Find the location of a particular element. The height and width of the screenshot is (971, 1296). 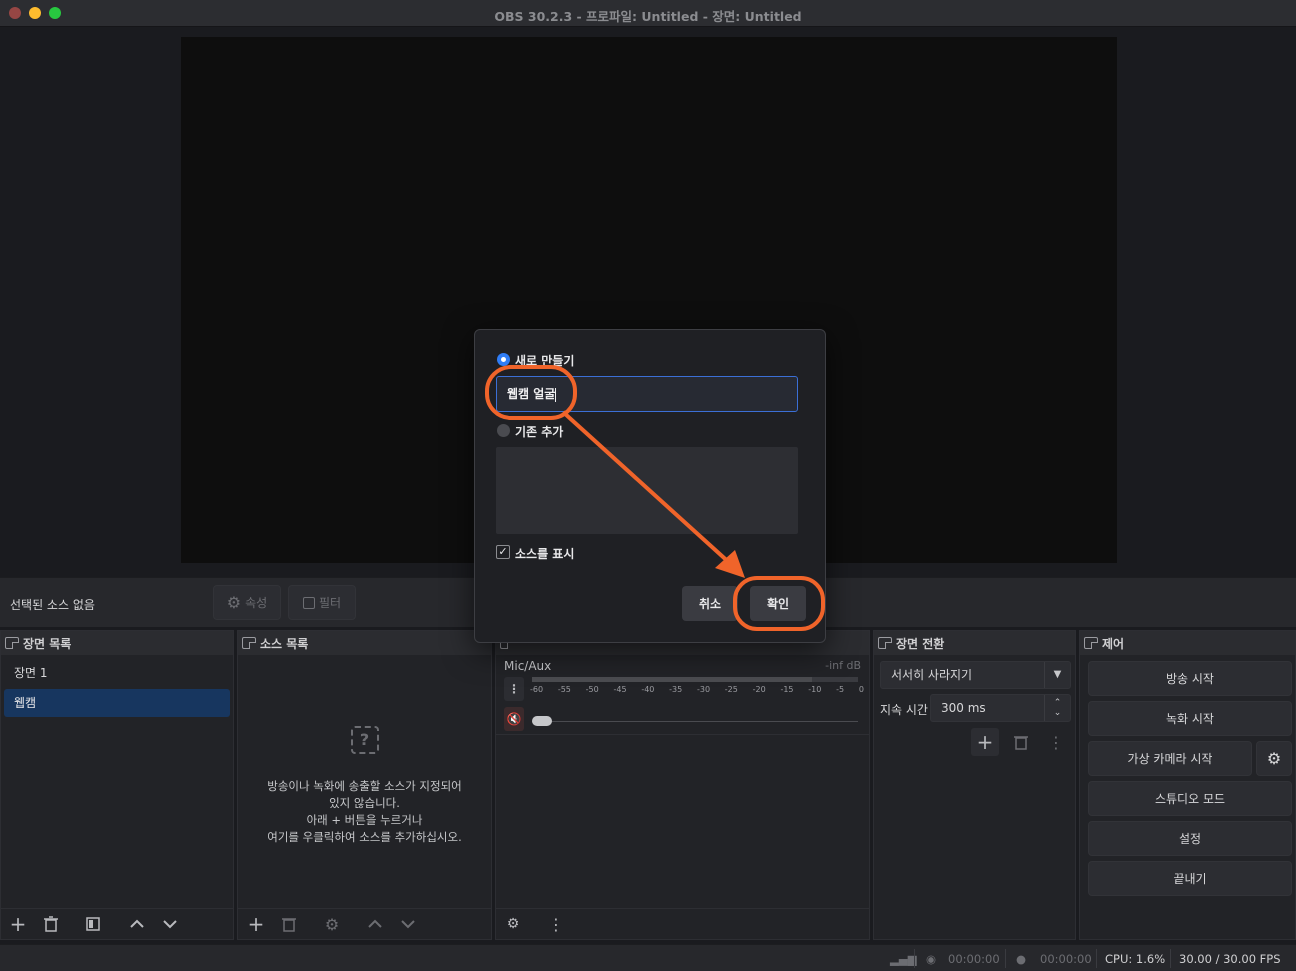

remove-source-button is located at coordinates (289, 924).